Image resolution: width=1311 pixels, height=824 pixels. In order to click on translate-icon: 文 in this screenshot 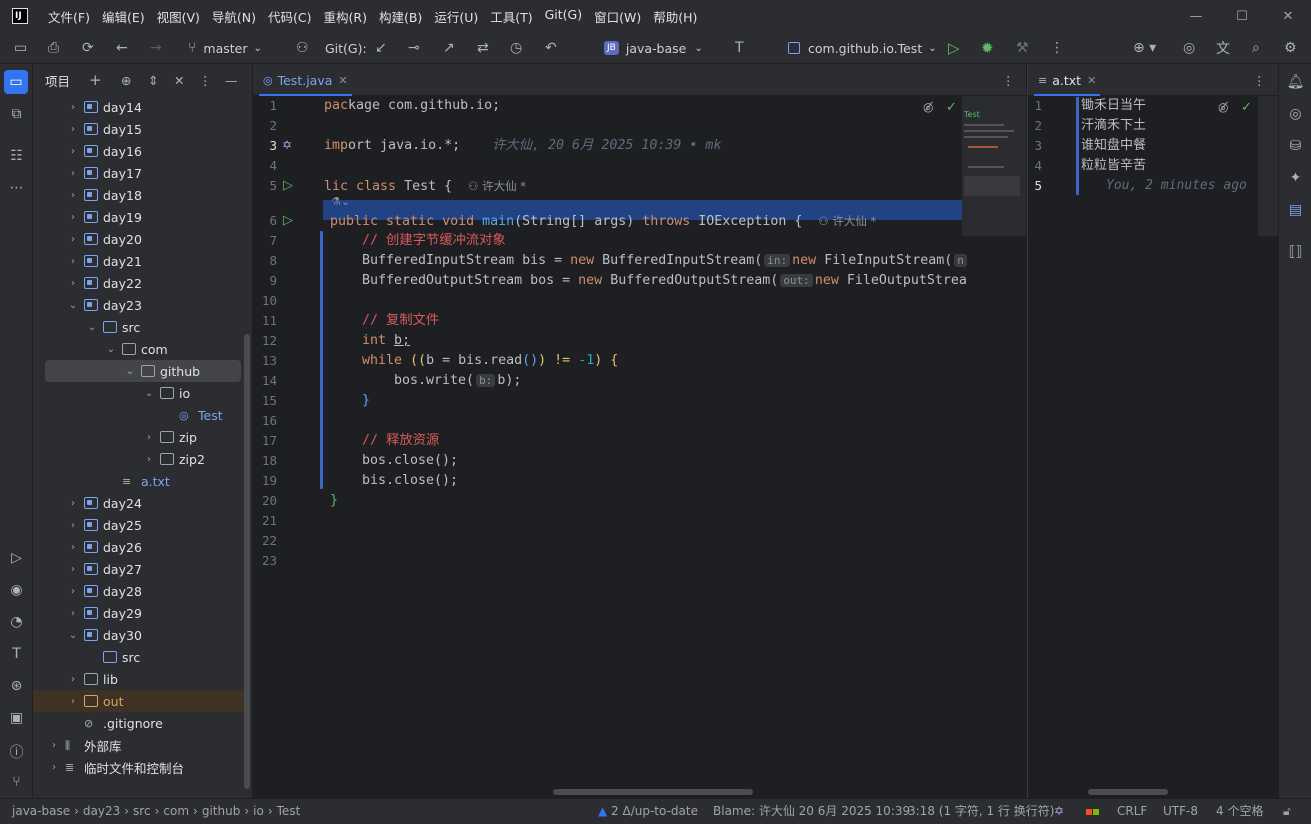, I will do `click(1223, 48)`.